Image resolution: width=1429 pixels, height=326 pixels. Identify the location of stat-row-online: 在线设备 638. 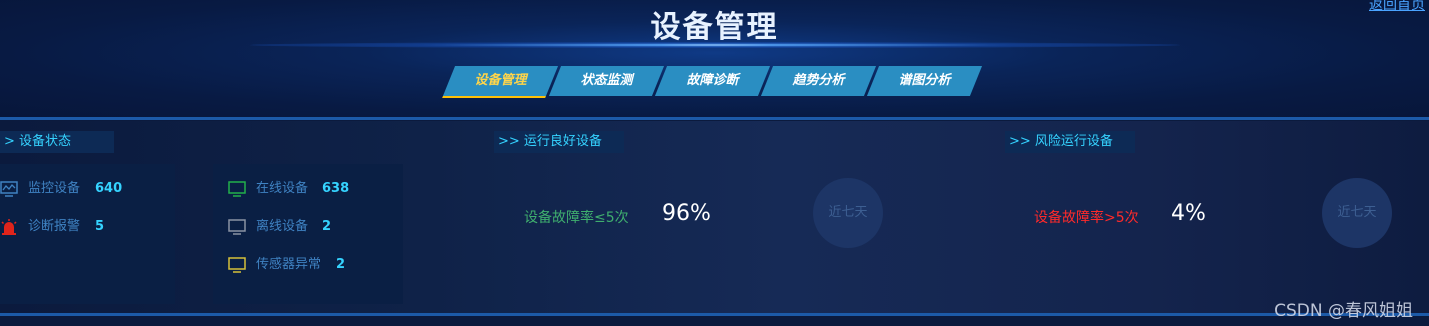
(313, 189).